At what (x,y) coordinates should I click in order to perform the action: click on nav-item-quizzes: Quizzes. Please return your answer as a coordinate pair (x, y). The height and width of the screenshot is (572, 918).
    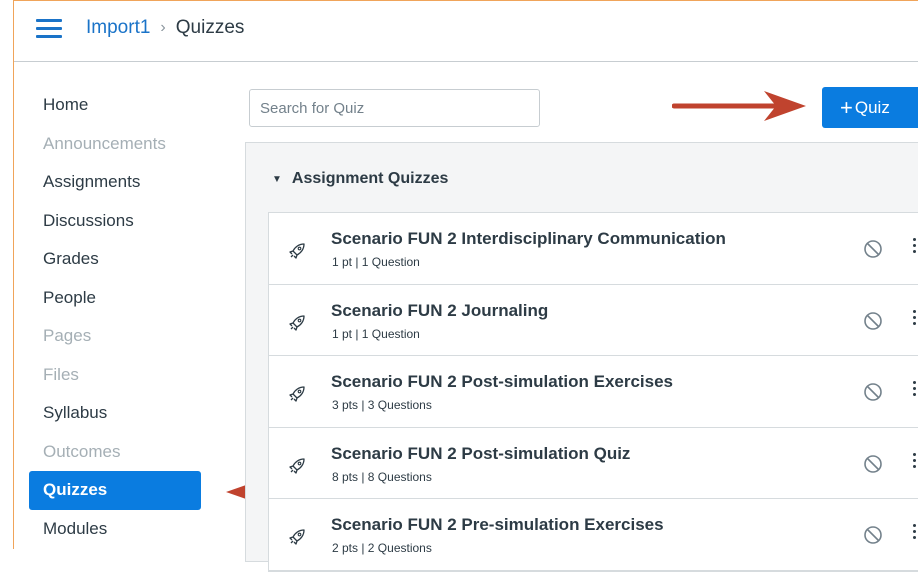
    Looking at the image, I should click on (115, 490).